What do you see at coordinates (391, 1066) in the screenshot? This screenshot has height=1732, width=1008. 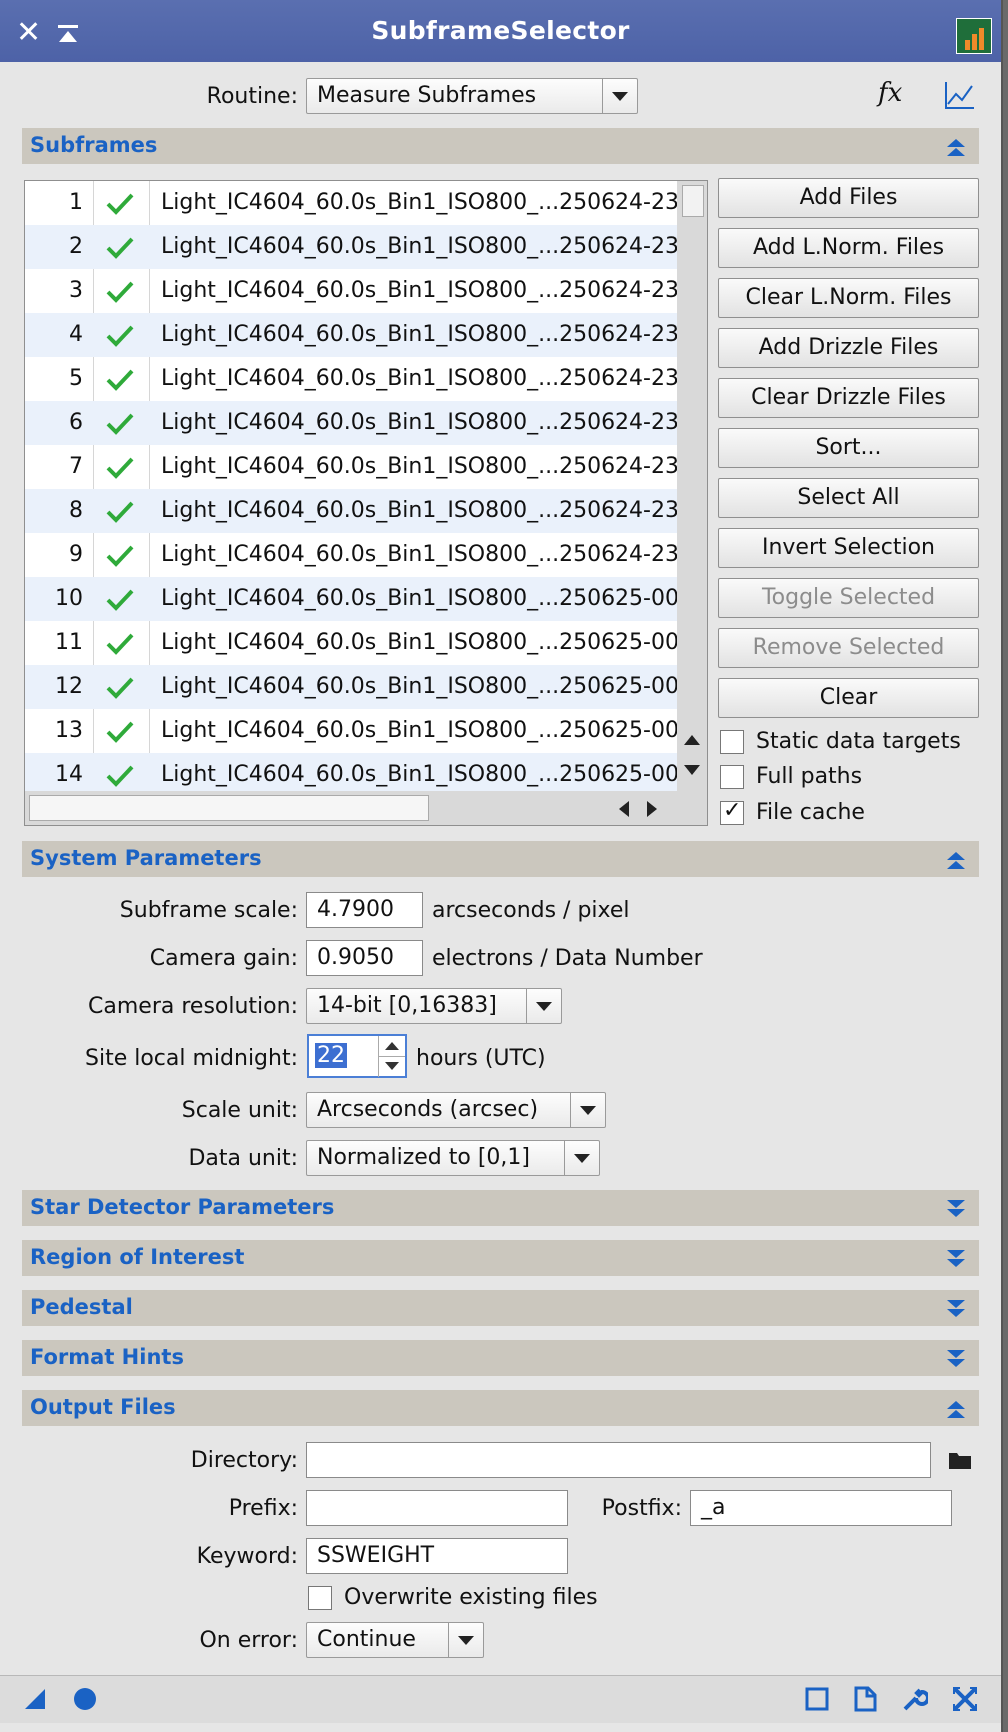 I see `decrement-icon` at bounding box center [391, 1066].